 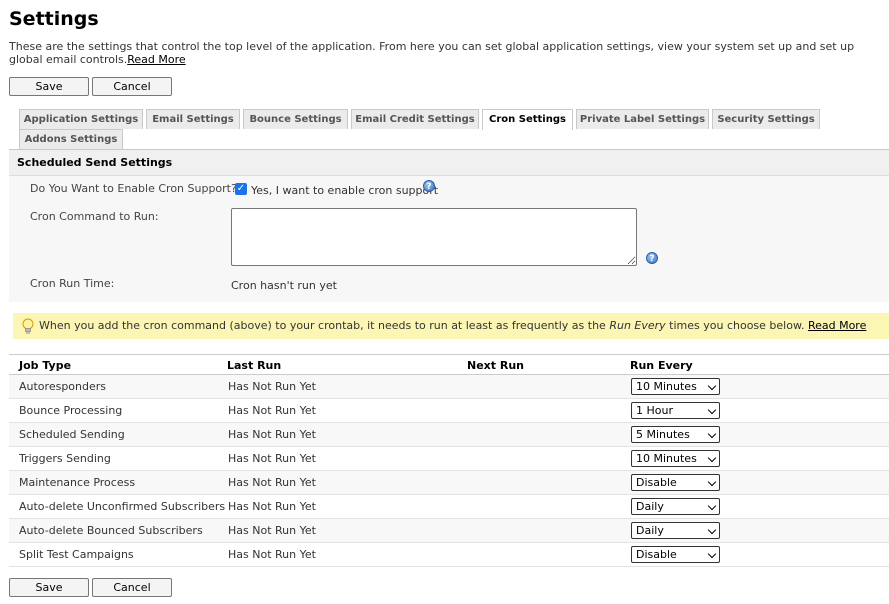 I want to click on cron-run-time-label: Cron Run Time:, so click(x=72, y=283).